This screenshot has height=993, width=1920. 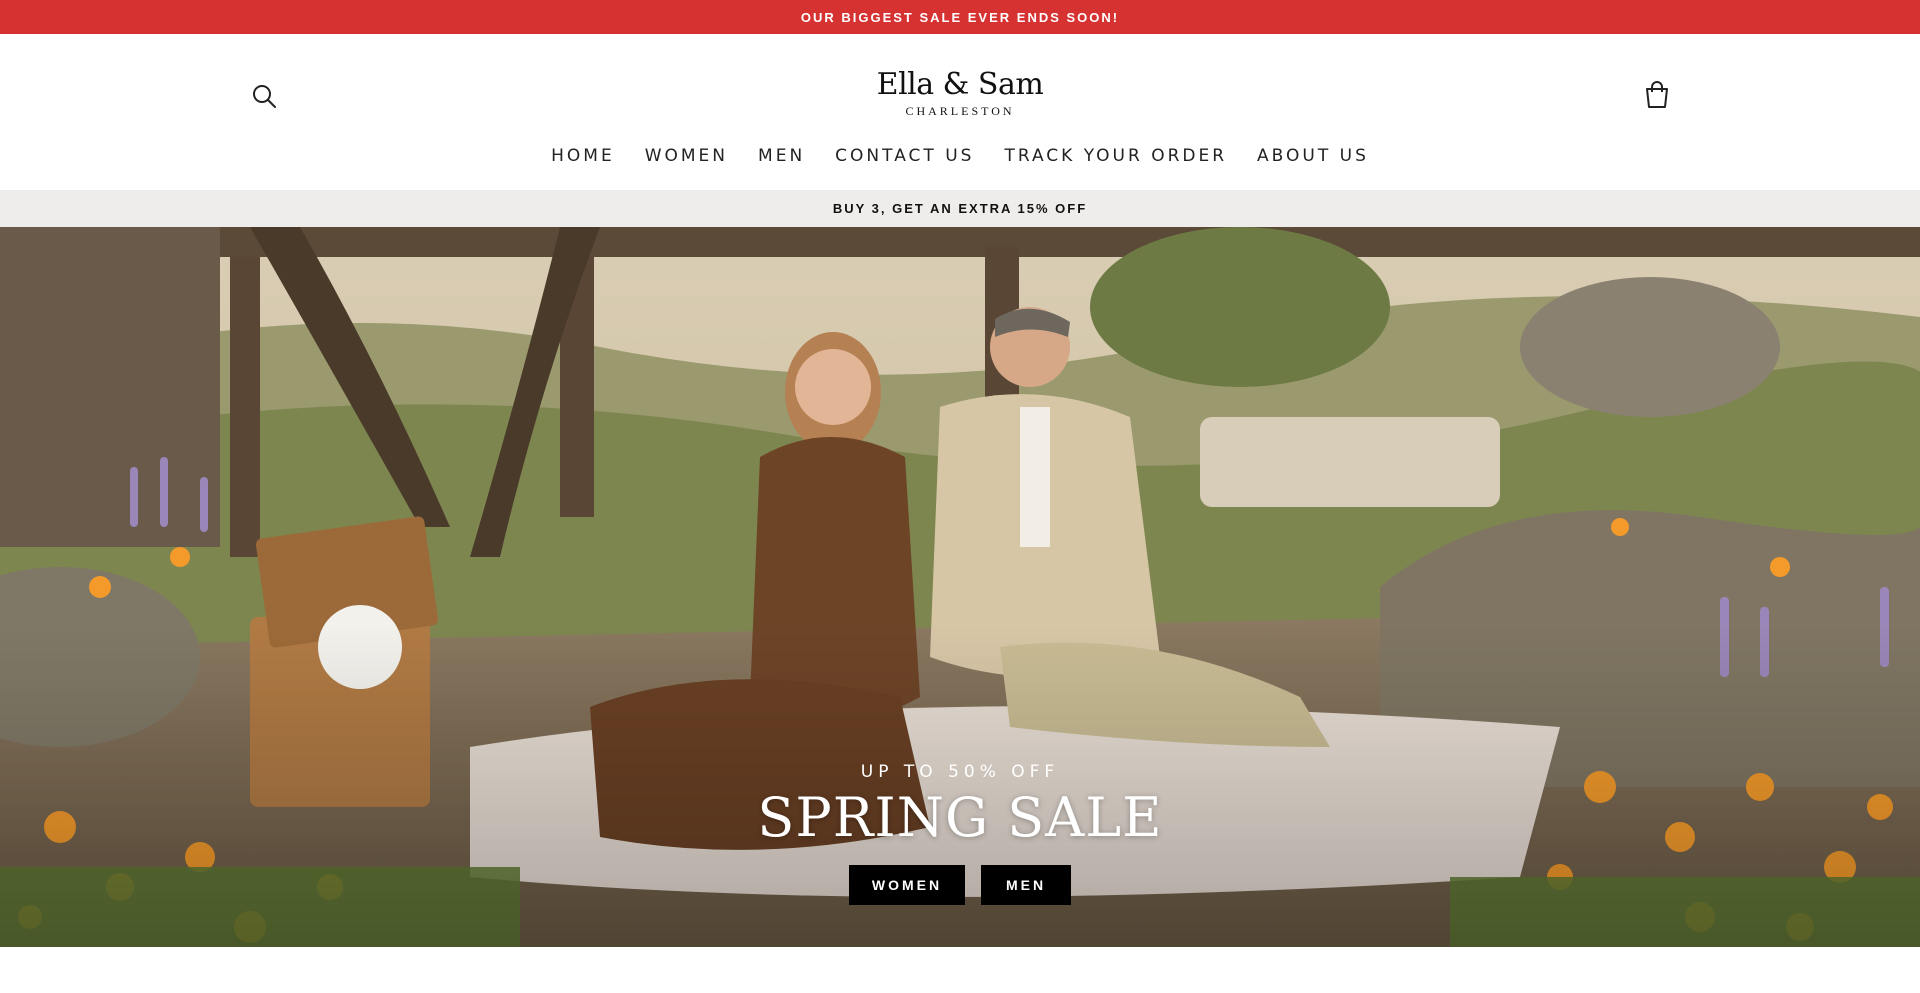 I want to click on announcement-bar: OUR BIGGEST SALE EVER ENDS SOON!, so click(x=960, y=17).